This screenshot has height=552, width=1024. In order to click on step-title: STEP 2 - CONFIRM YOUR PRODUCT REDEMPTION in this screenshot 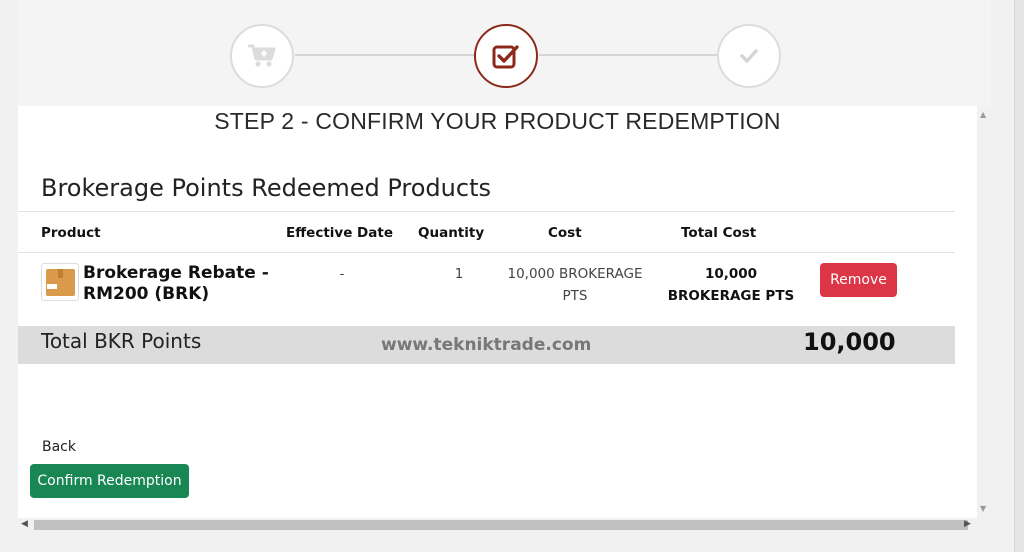, I will do `click(497, 121)`.